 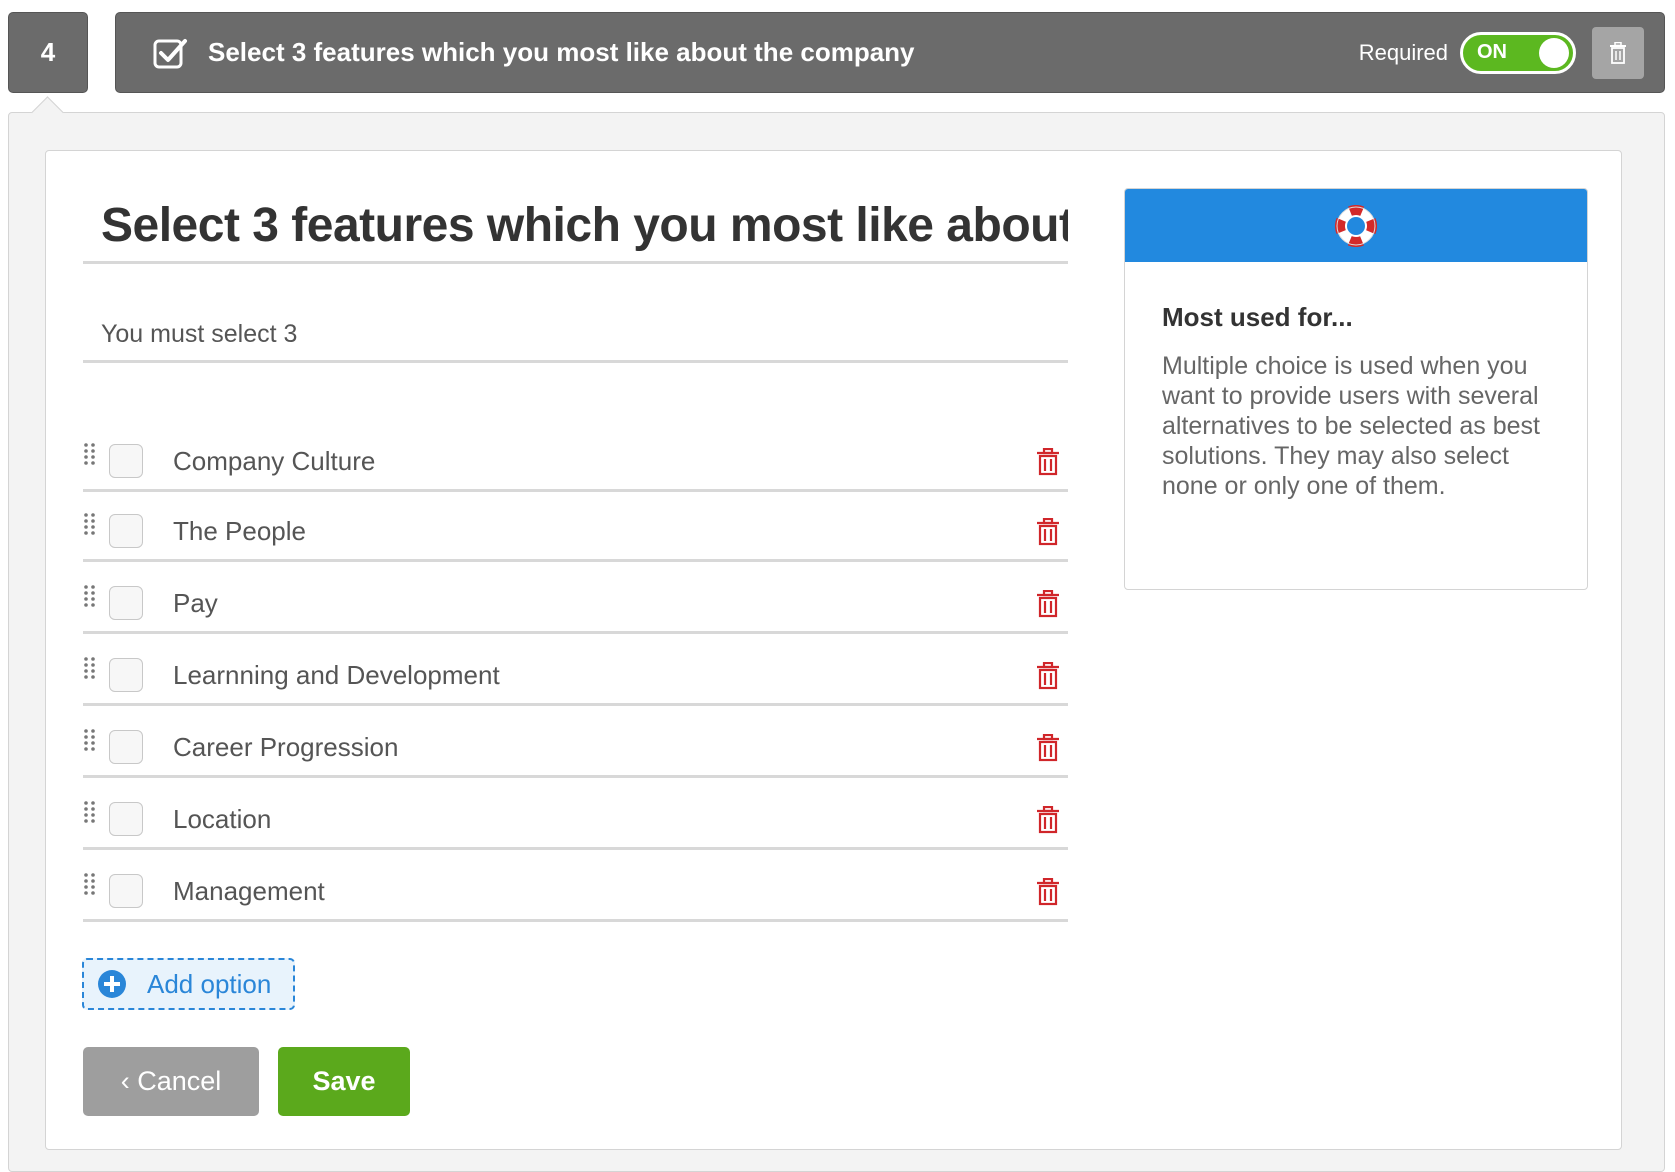 I want to click on save-button: Save, so click(x=344, y=1081).